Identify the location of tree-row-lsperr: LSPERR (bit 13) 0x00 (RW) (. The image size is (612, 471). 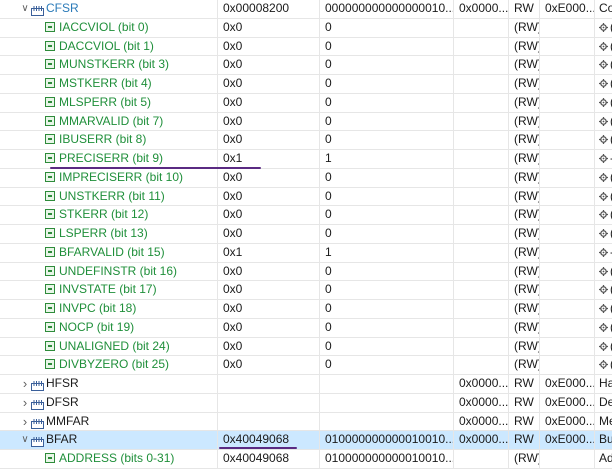
(306, 234).